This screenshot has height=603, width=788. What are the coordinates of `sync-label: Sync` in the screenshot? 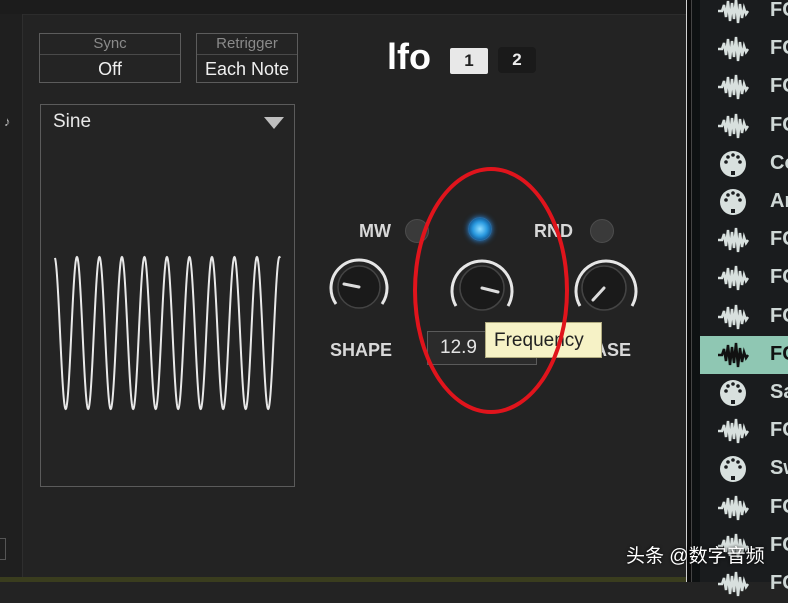 It's located at (110, 44).